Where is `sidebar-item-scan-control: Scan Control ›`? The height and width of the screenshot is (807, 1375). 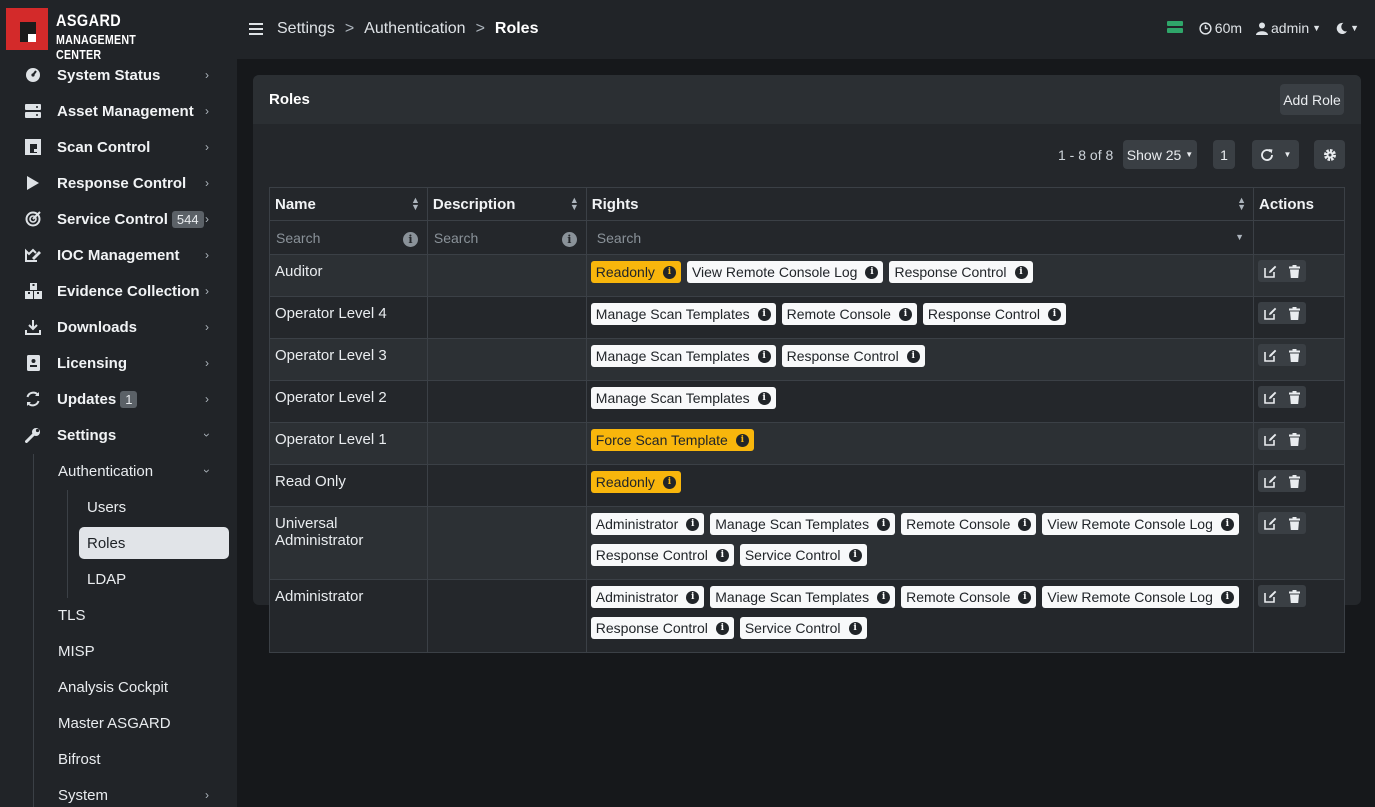 sidebar-item-scan-control: Scan Control › is located at coordinates (118, 147).